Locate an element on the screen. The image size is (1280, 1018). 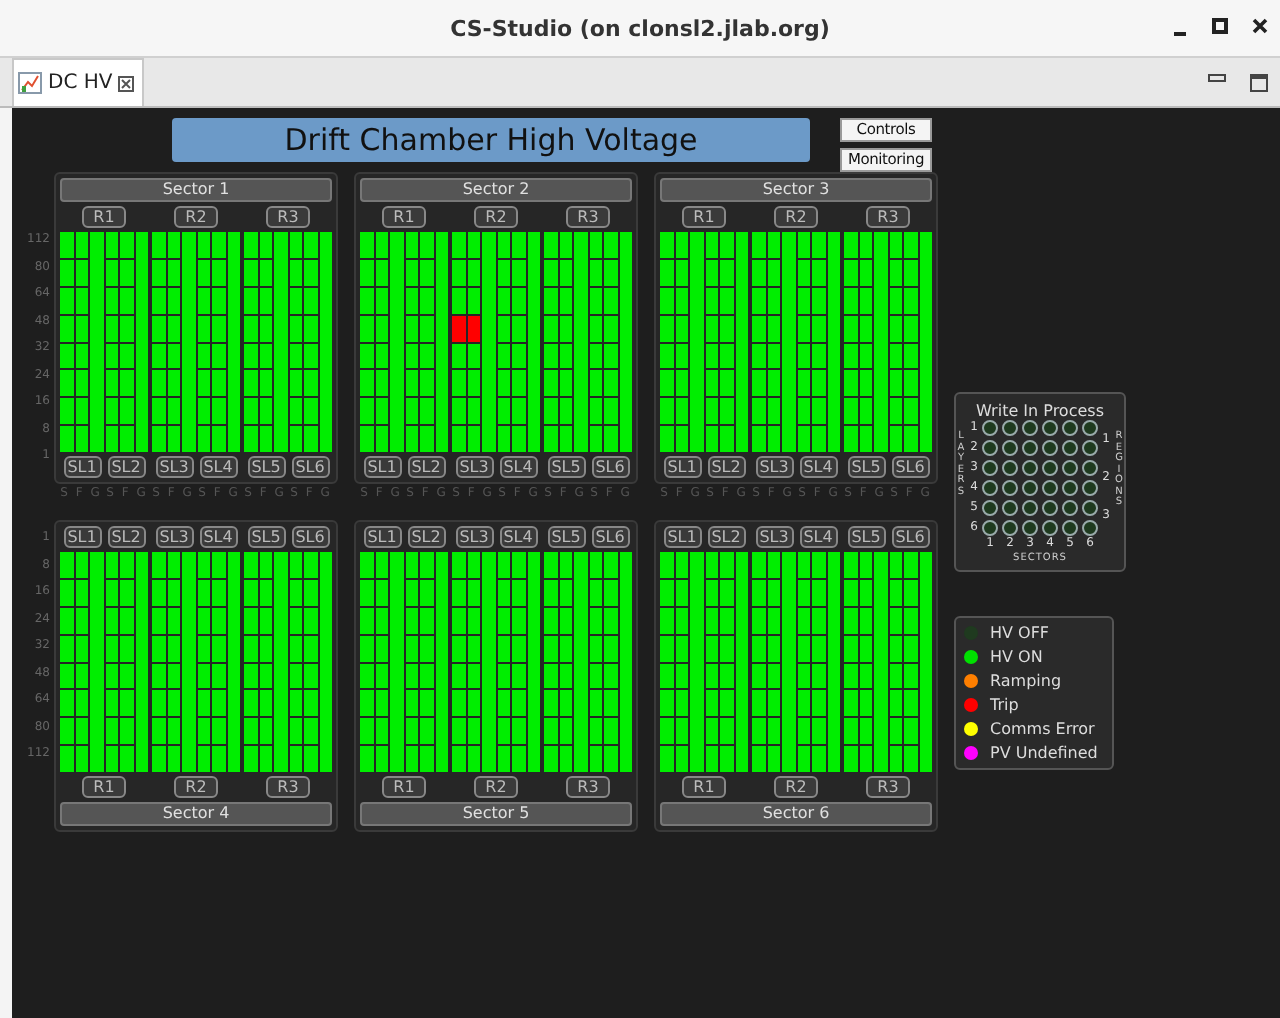
chart-icon is located at coordinates (30, 83).